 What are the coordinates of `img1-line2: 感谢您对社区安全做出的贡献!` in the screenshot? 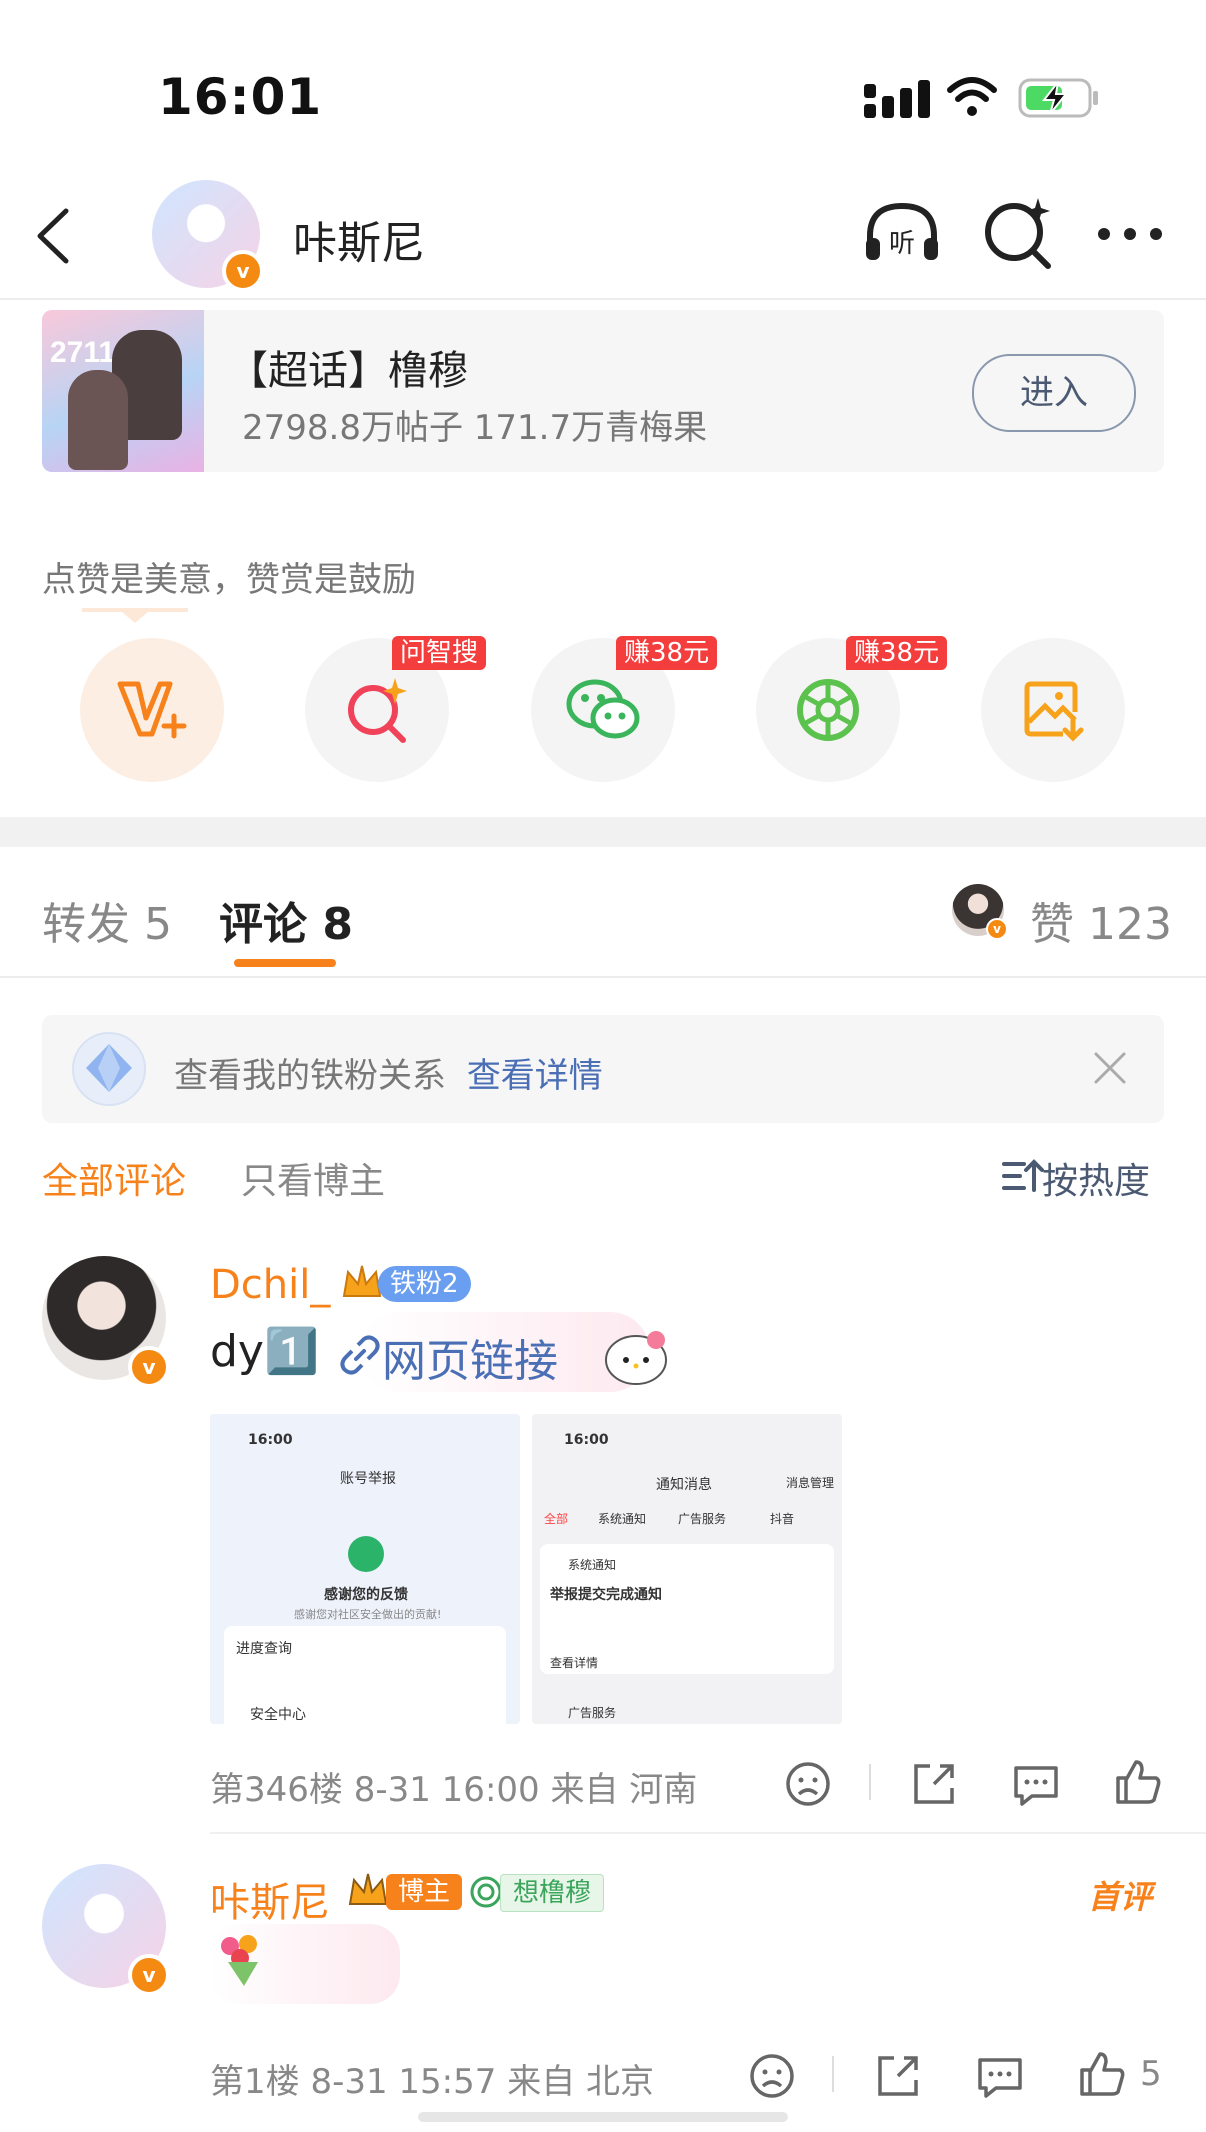 It's located at (368, 1614).